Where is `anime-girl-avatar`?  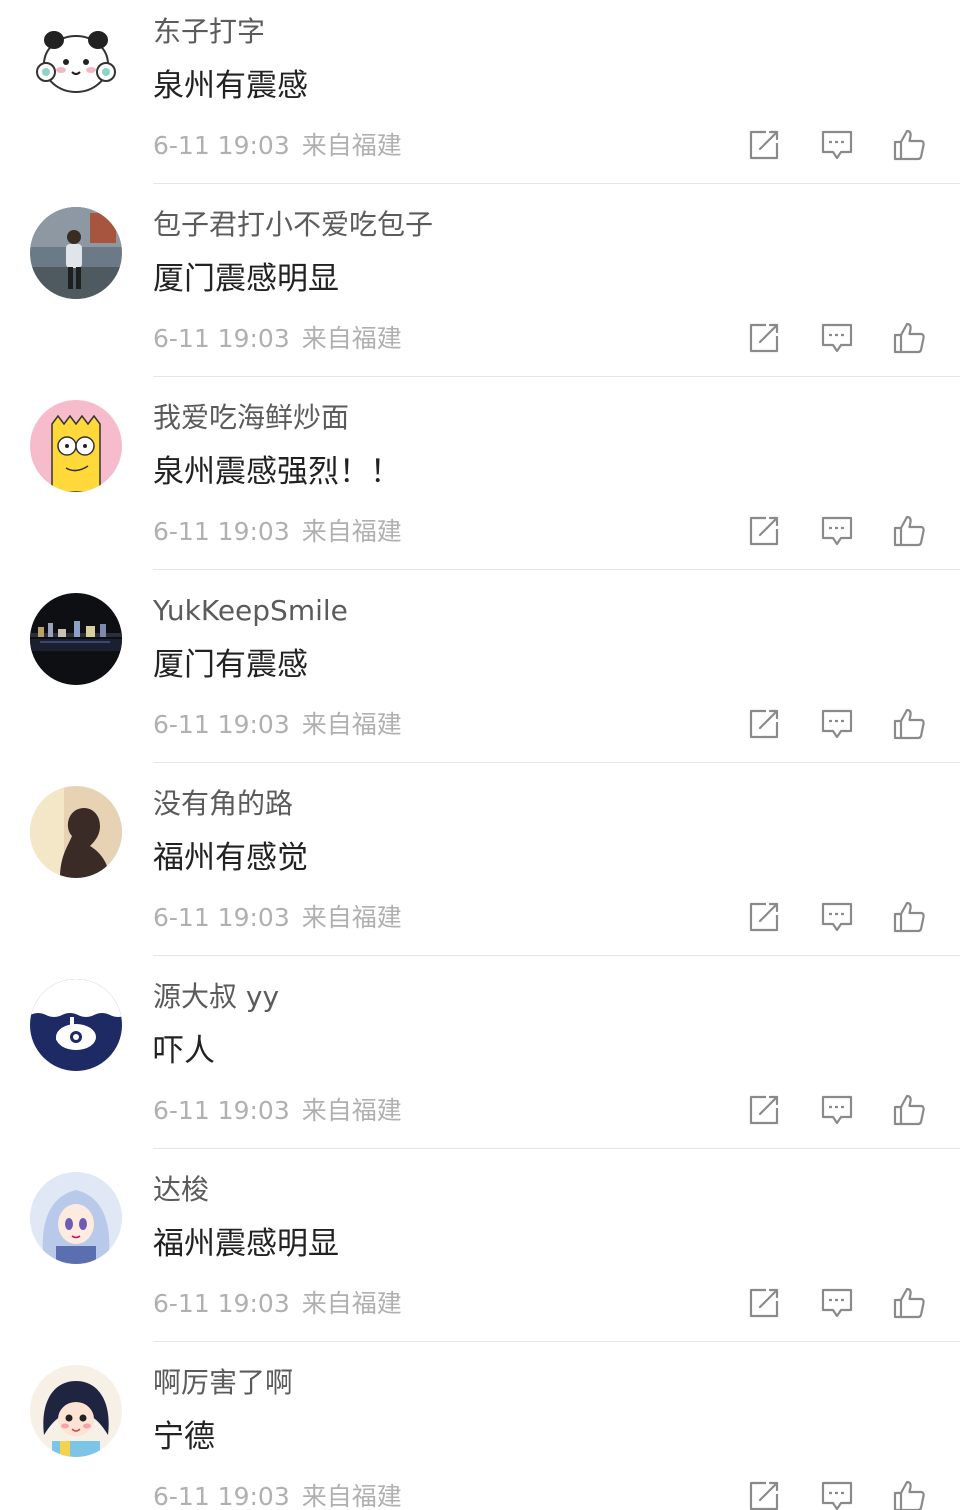
anime-girl-avatar is located at coordinates (76, 1218).